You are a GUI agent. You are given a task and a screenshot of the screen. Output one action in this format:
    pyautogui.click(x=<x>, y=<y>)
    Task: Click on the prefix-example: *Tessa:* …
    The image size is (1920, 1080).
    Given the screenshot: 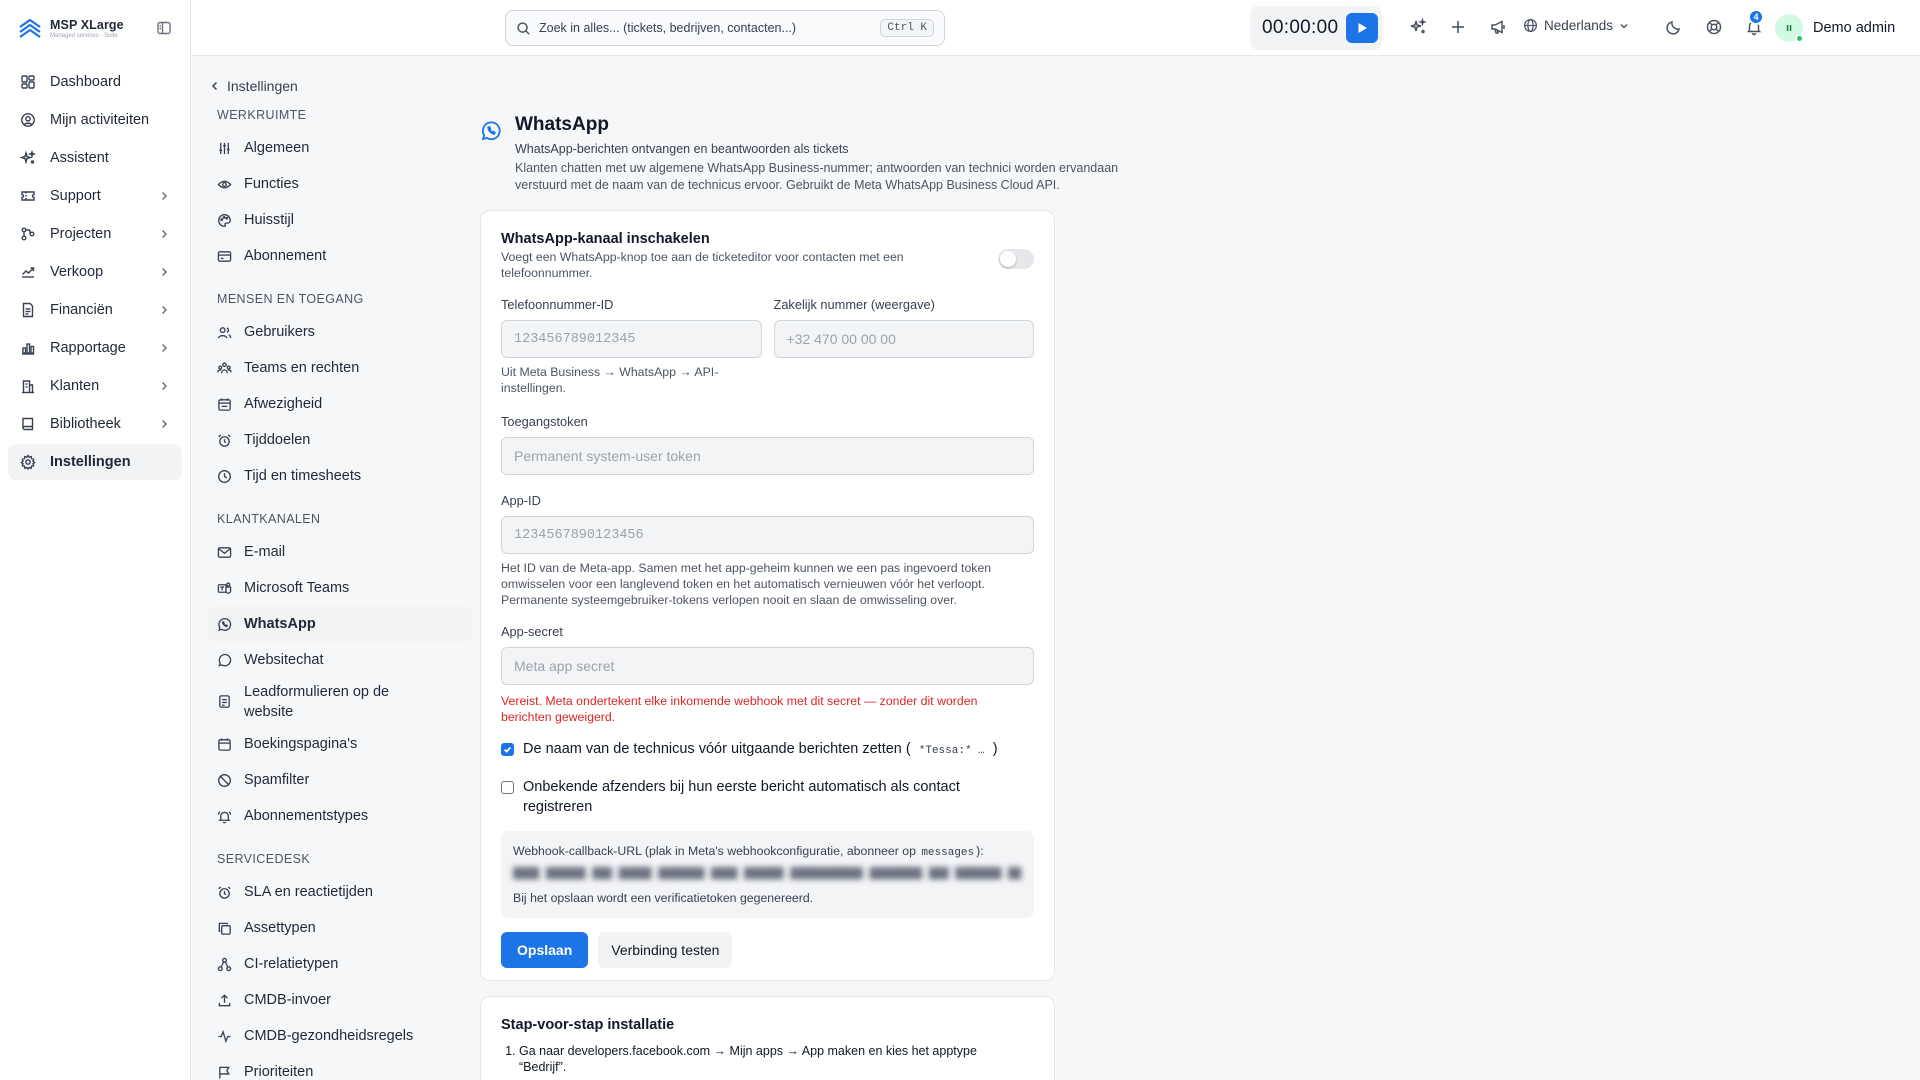 What is the action you would take?
    pyautogui.click(x=951, y=751)
    